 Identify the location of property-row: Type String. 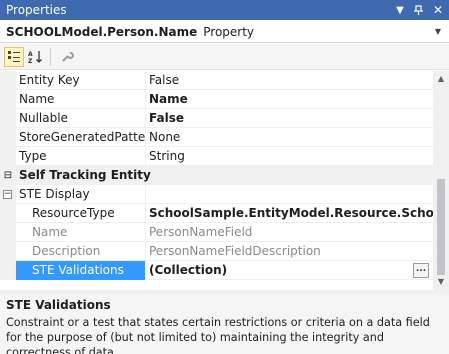
(216, 156).